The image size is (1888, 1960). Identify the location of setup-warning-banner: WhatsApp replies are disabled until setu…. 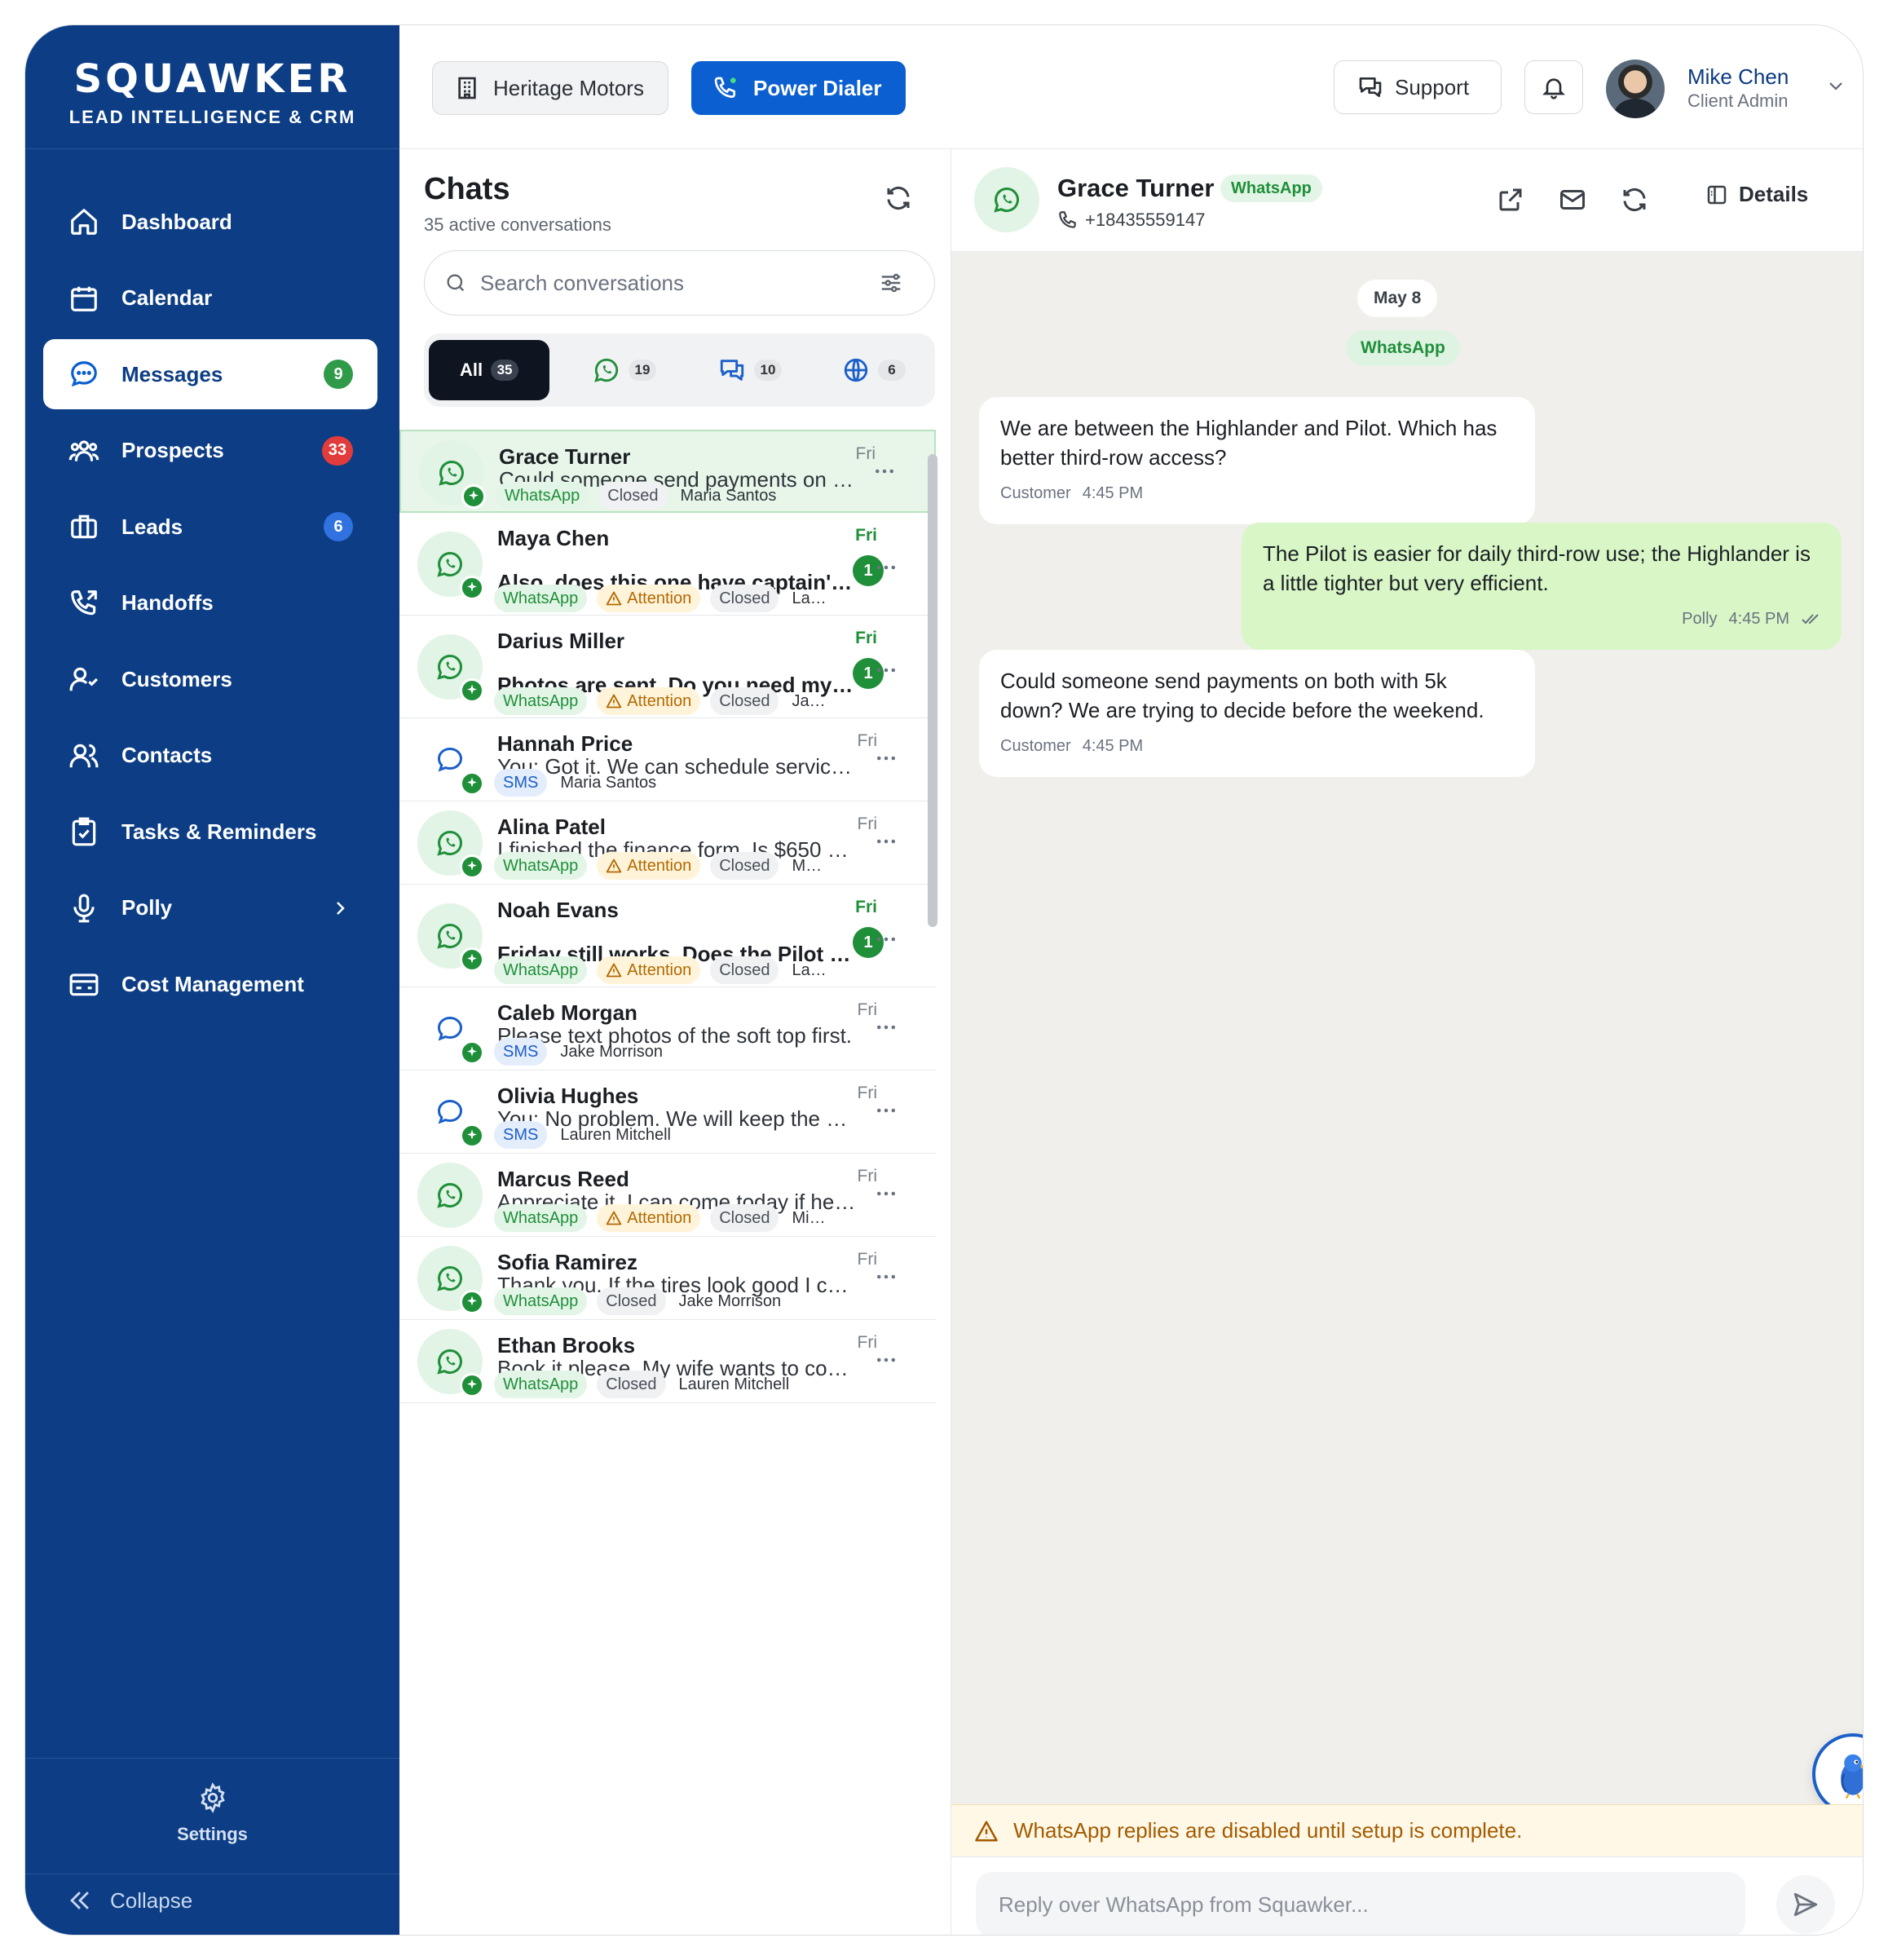
(1407, 1830).